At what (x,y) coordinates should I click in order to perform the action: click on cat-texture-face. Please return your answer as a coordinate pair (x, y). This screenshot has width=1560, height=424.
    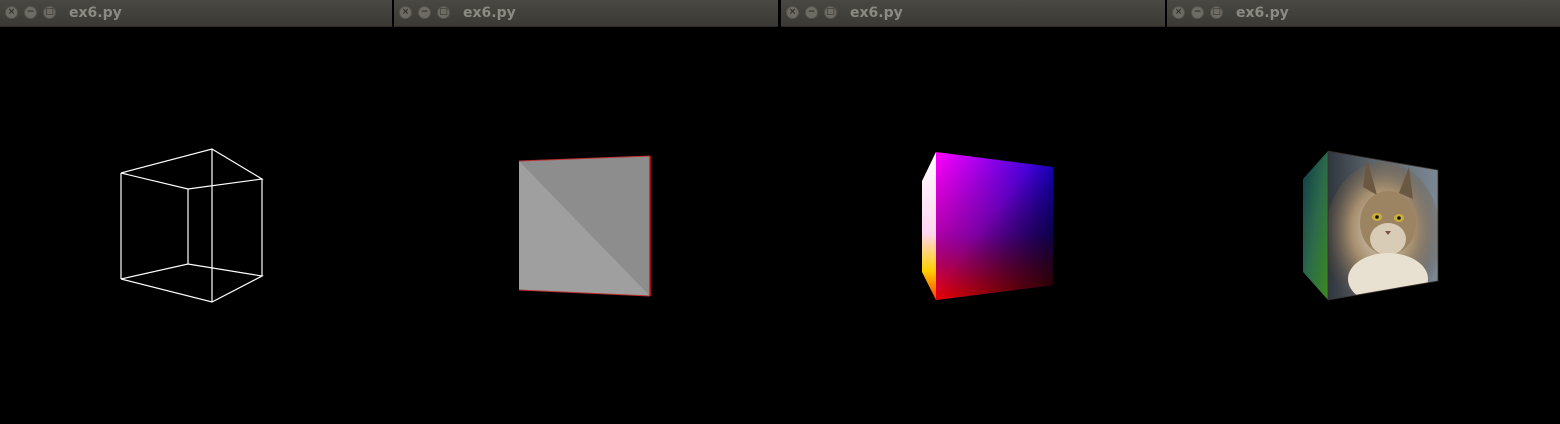
    Looking at the image, I should click on (1383, 225).